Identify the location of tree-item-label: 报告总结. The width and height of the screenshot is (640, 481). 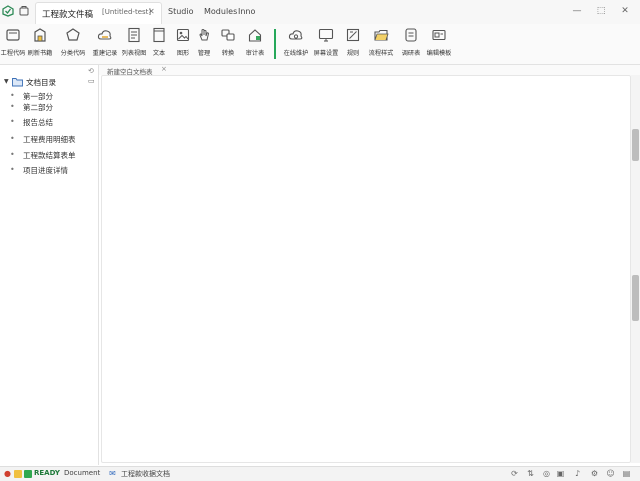
(38, 122).